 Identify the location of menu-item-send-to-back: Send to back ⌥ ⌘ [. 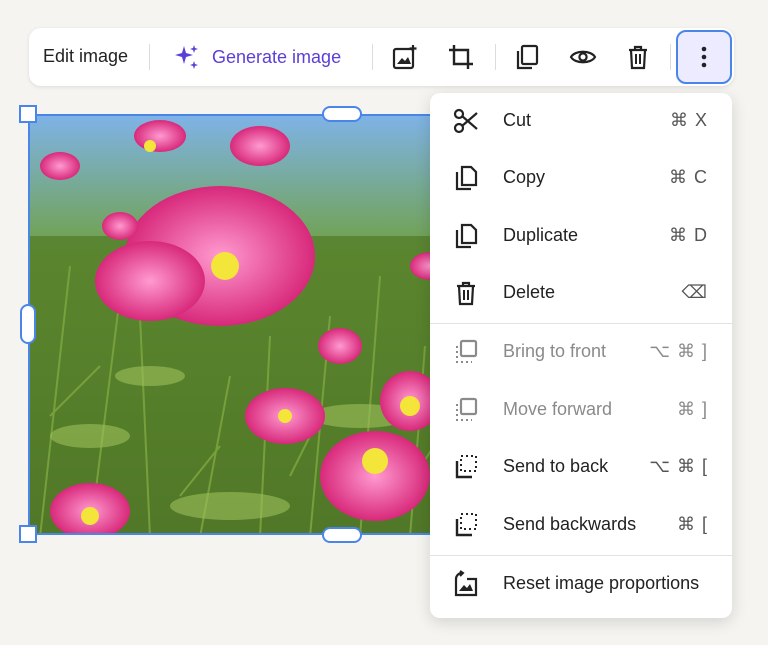
(581, 467).